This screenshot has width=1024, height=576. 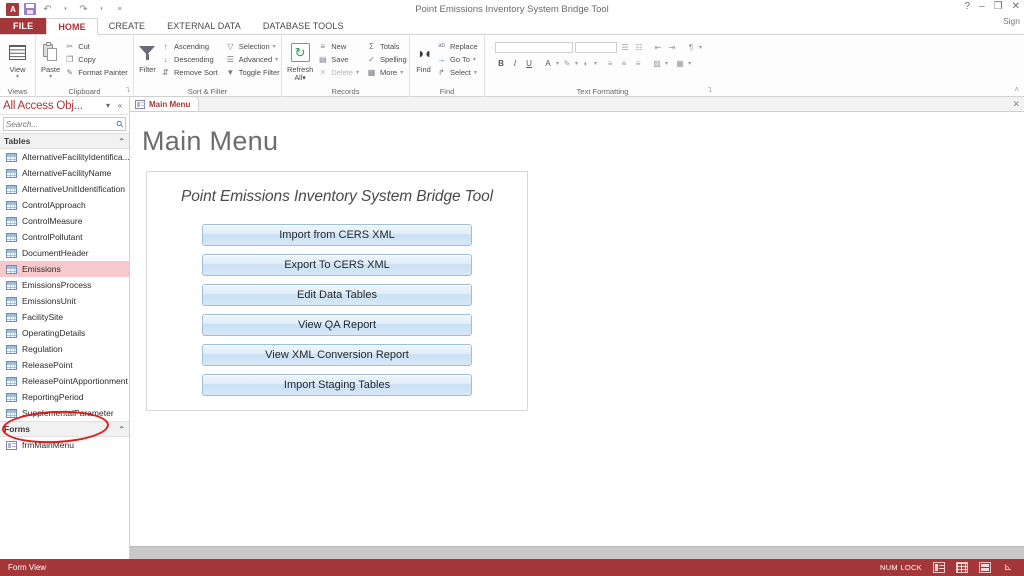 What do you see at coordinates (17, 59) in the screenshot?
I see `view-button: View ▾` at bounding box center [17, 59].